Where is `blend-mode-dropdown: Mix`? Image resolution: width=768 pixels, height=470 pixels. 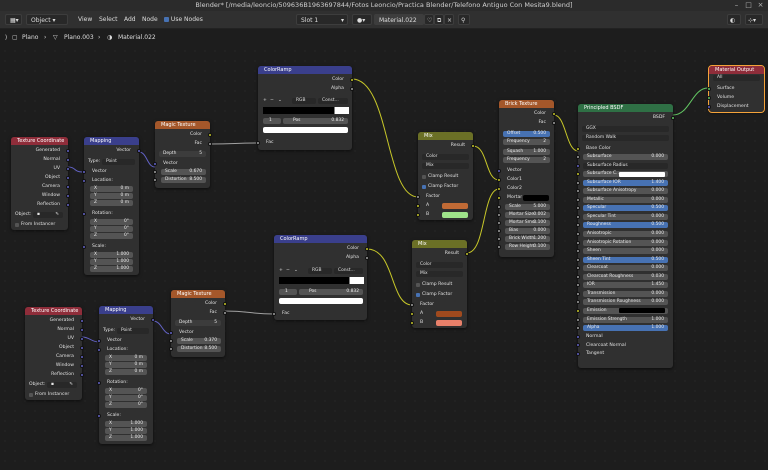
blend-mode-dropdown: Mix is located at coordinates (439, 274).